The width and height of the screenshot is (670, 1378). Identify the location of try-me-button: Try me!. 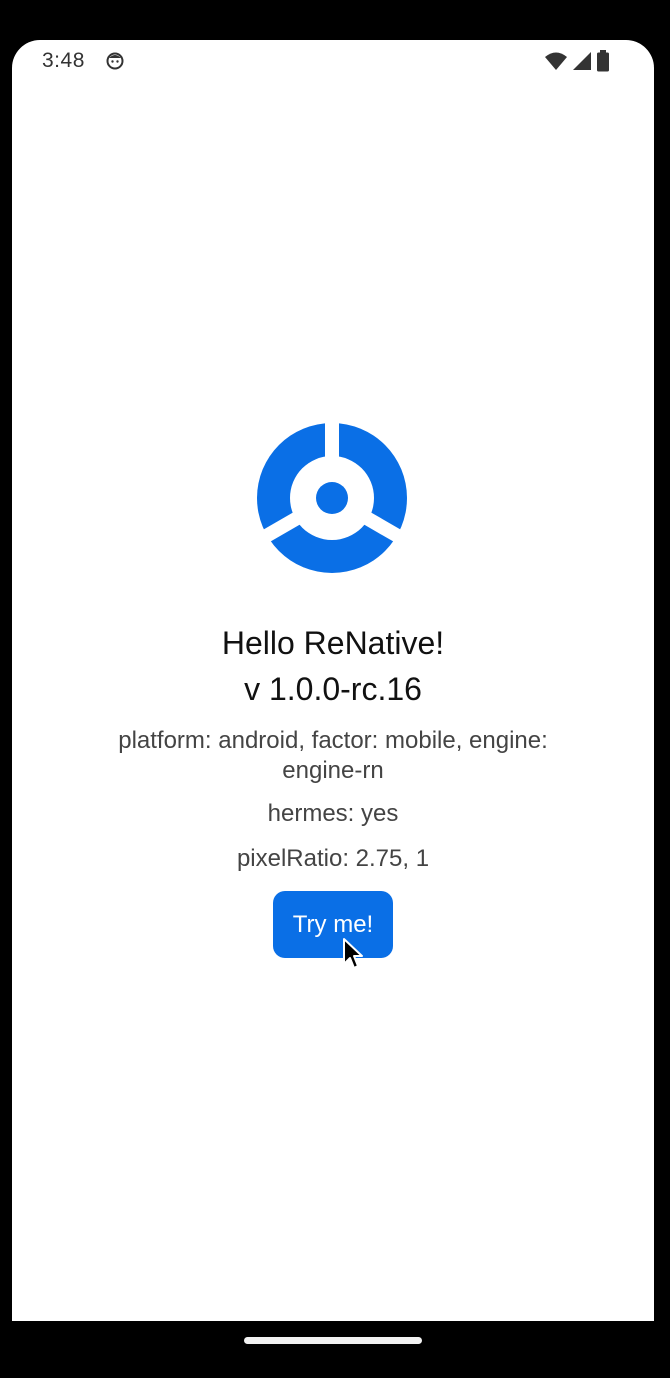
(333, 924).